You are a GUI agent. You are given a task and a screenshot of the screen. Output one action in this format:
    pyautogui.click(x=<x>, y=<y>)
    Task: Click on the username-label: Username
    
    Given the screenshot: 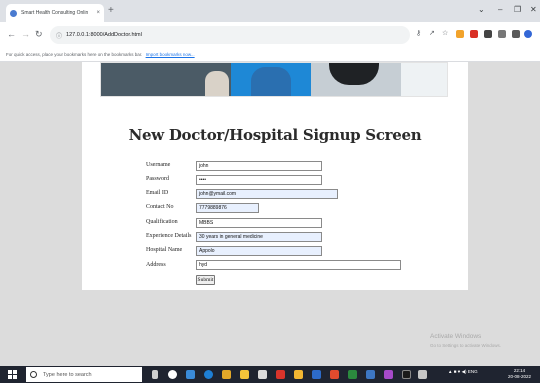 What is the action you would take?
    pyautogui.click(x=158, y=165)
    